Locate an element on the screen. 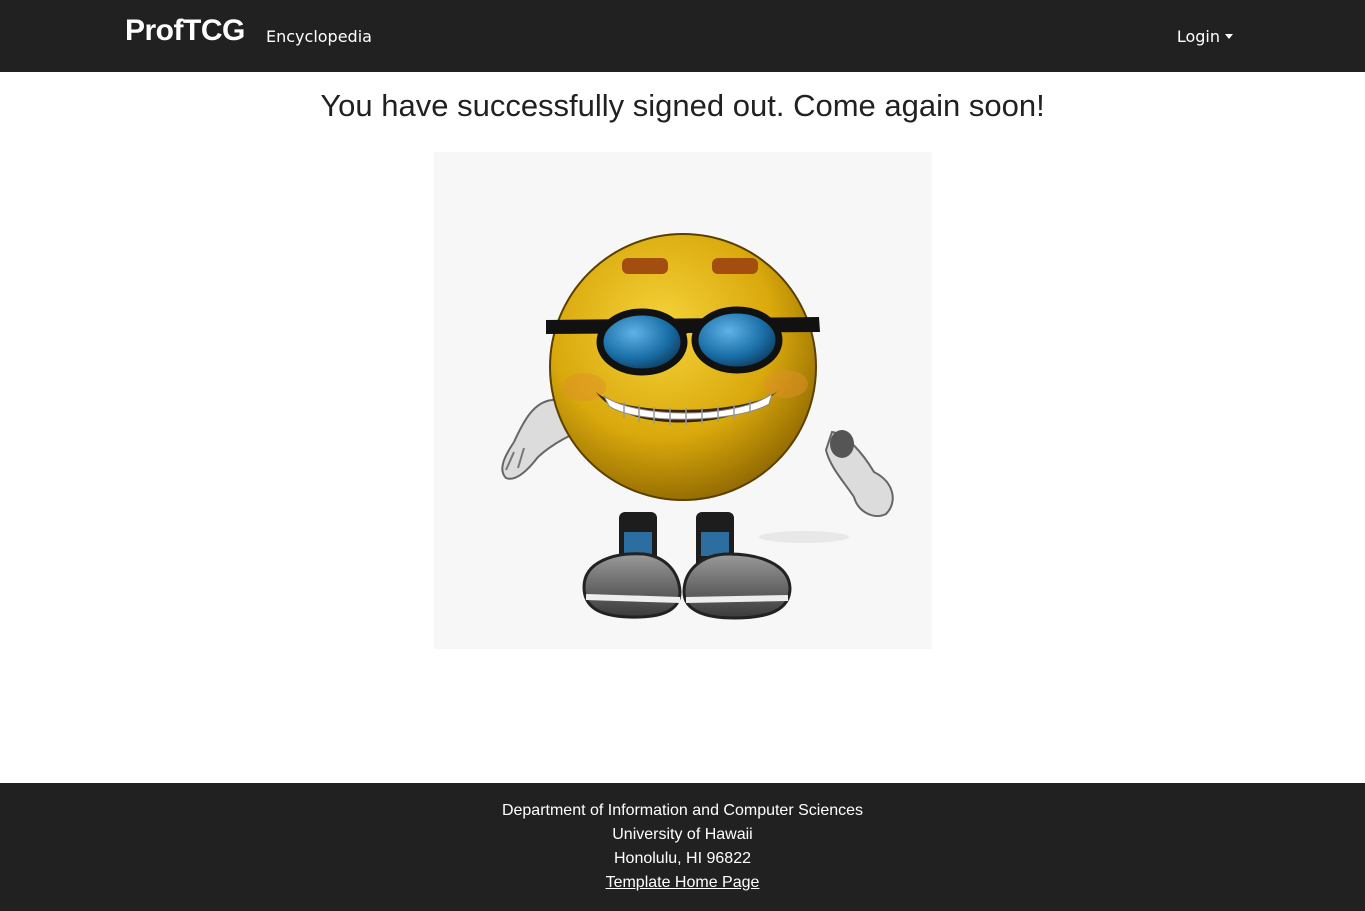  top-navbar: ProfTCG Encyclopedia Login is located at coordinates (682, 36).